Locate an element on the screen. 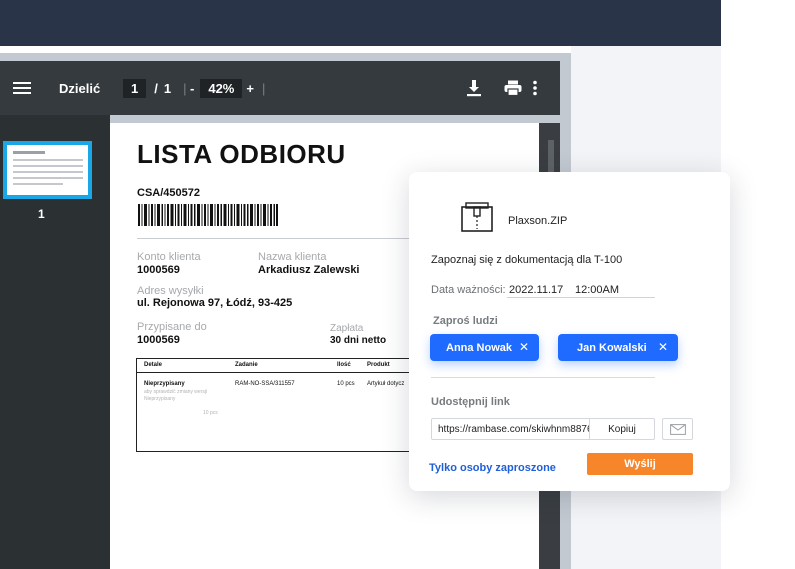 This screenshot has height=569, width=795. table-header-line is located at coordinates (273, 372).